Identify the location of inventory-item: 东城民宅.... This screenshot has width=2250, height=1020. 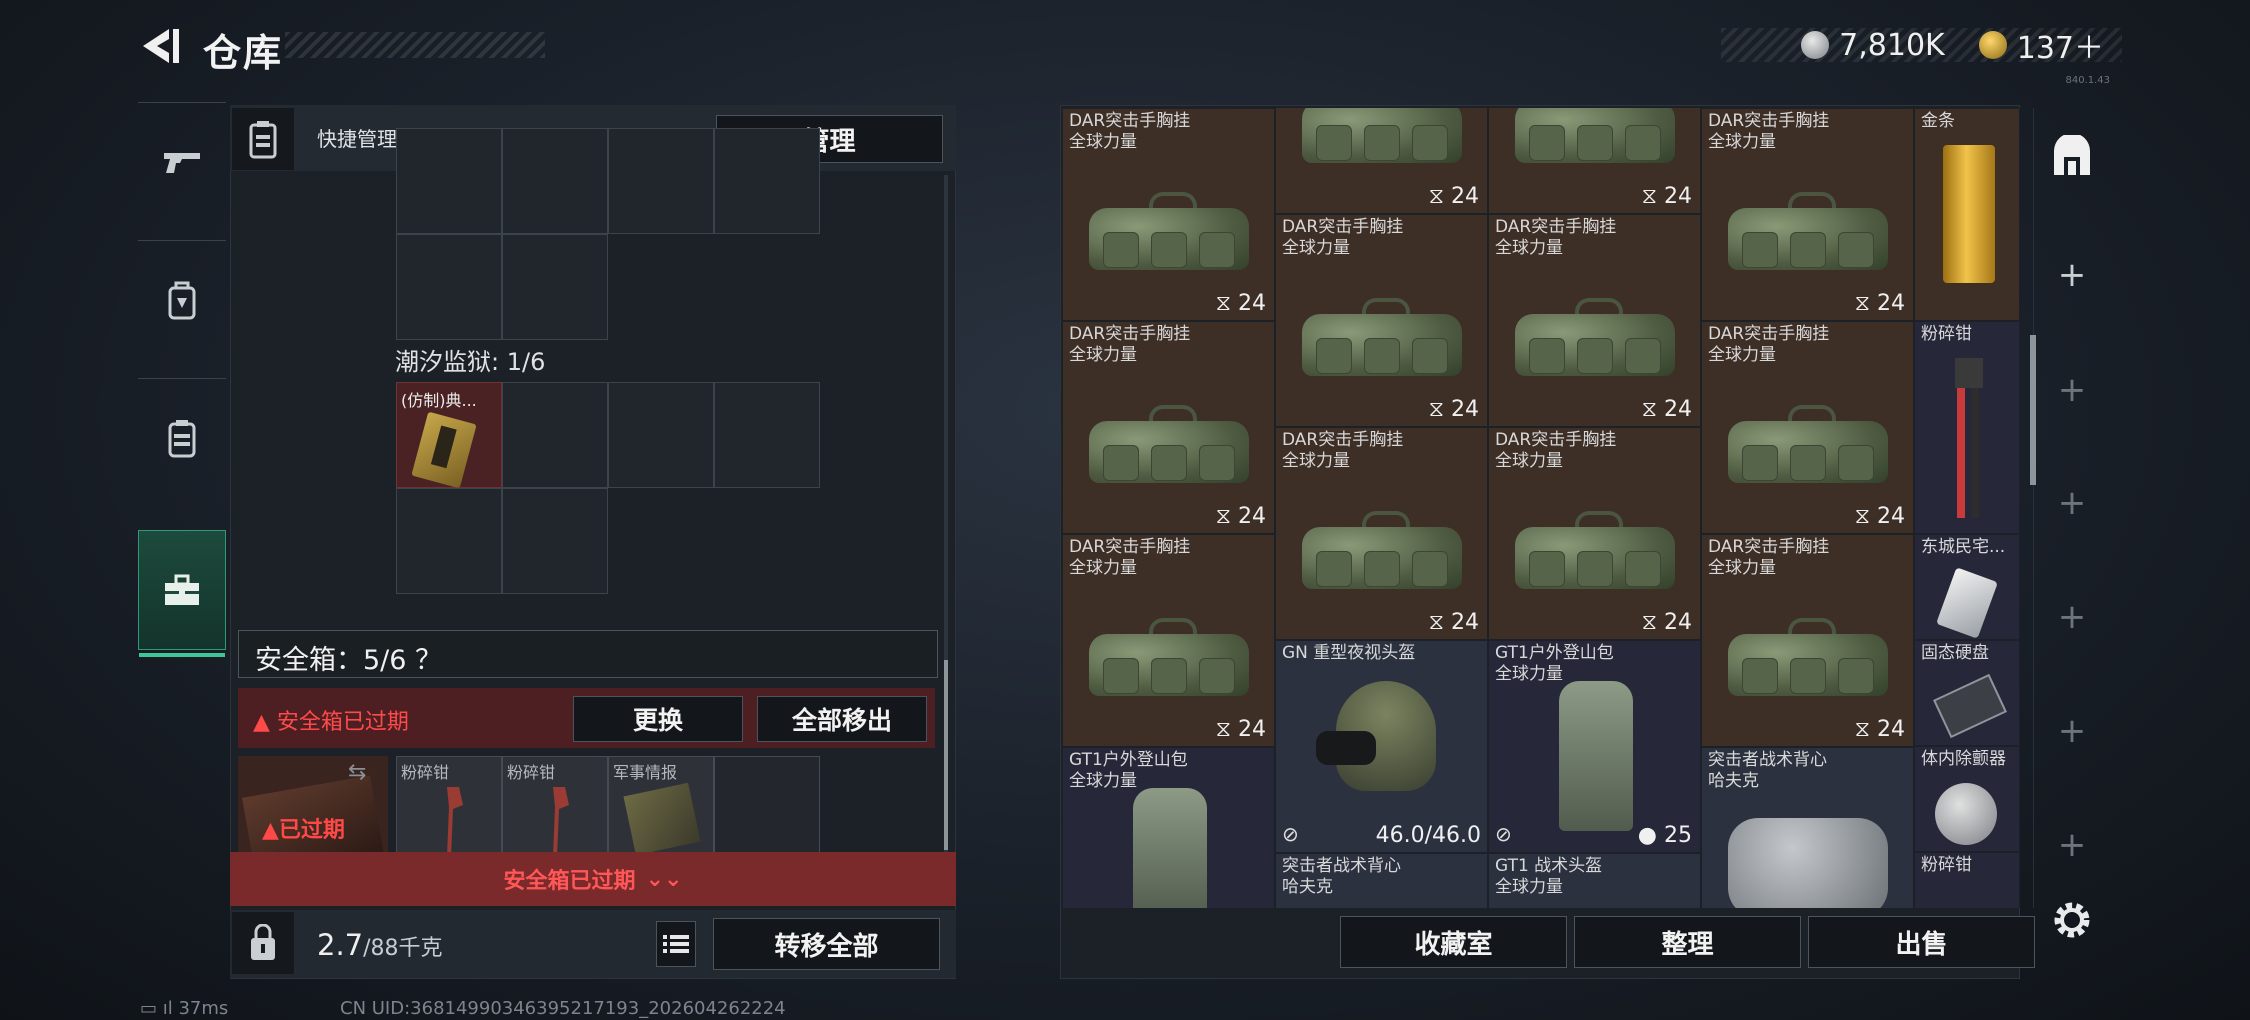
(1967, 587).